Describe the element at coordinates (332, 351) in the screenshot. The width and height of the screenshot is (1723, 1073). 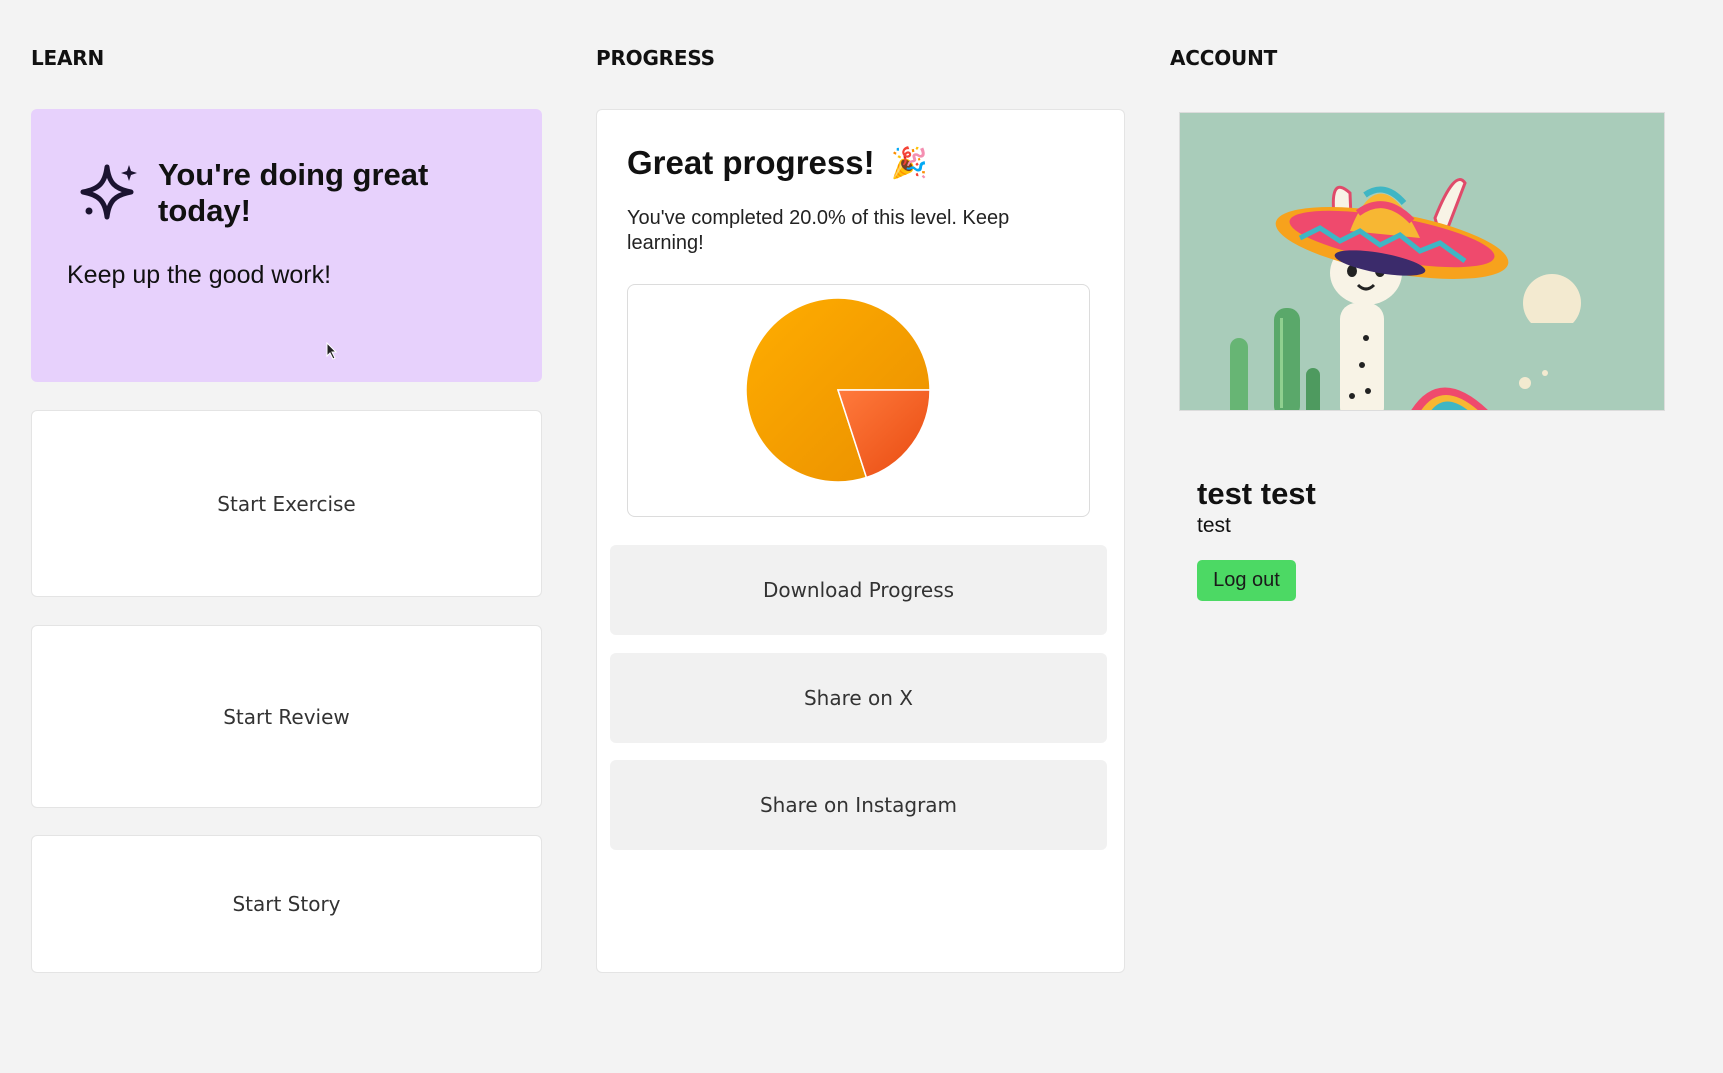
I see `mouse-cursor-icon` at that location.